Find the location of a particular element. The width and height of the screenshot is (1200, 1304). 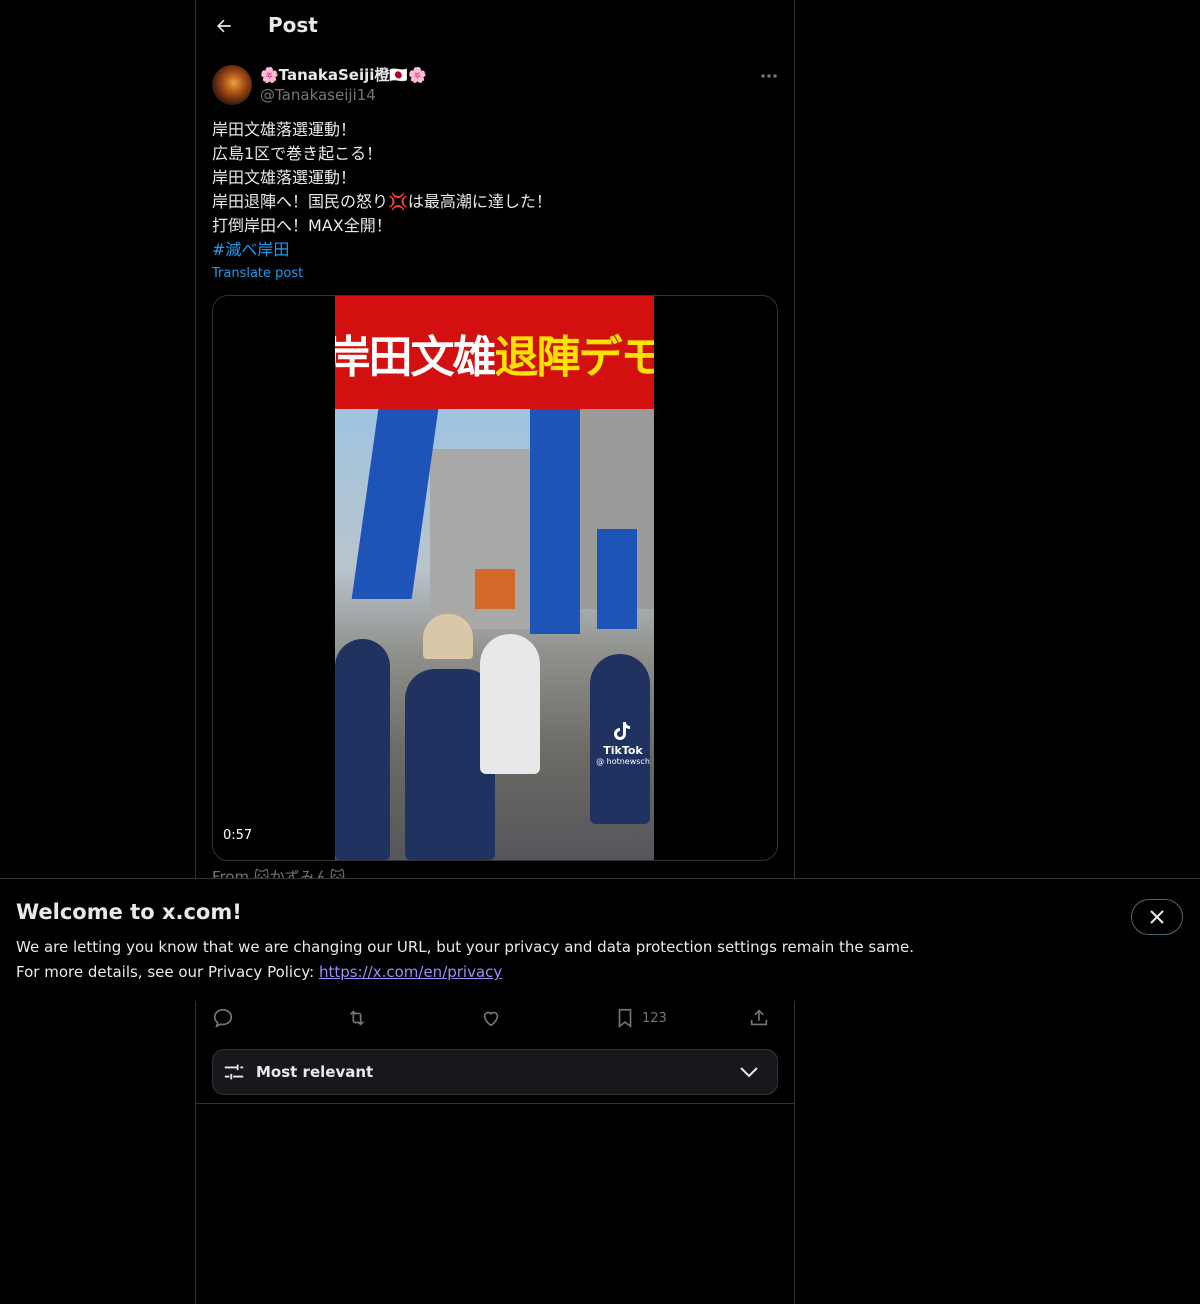

sort-label: Most relevant is located at coordinates (315, 1072).